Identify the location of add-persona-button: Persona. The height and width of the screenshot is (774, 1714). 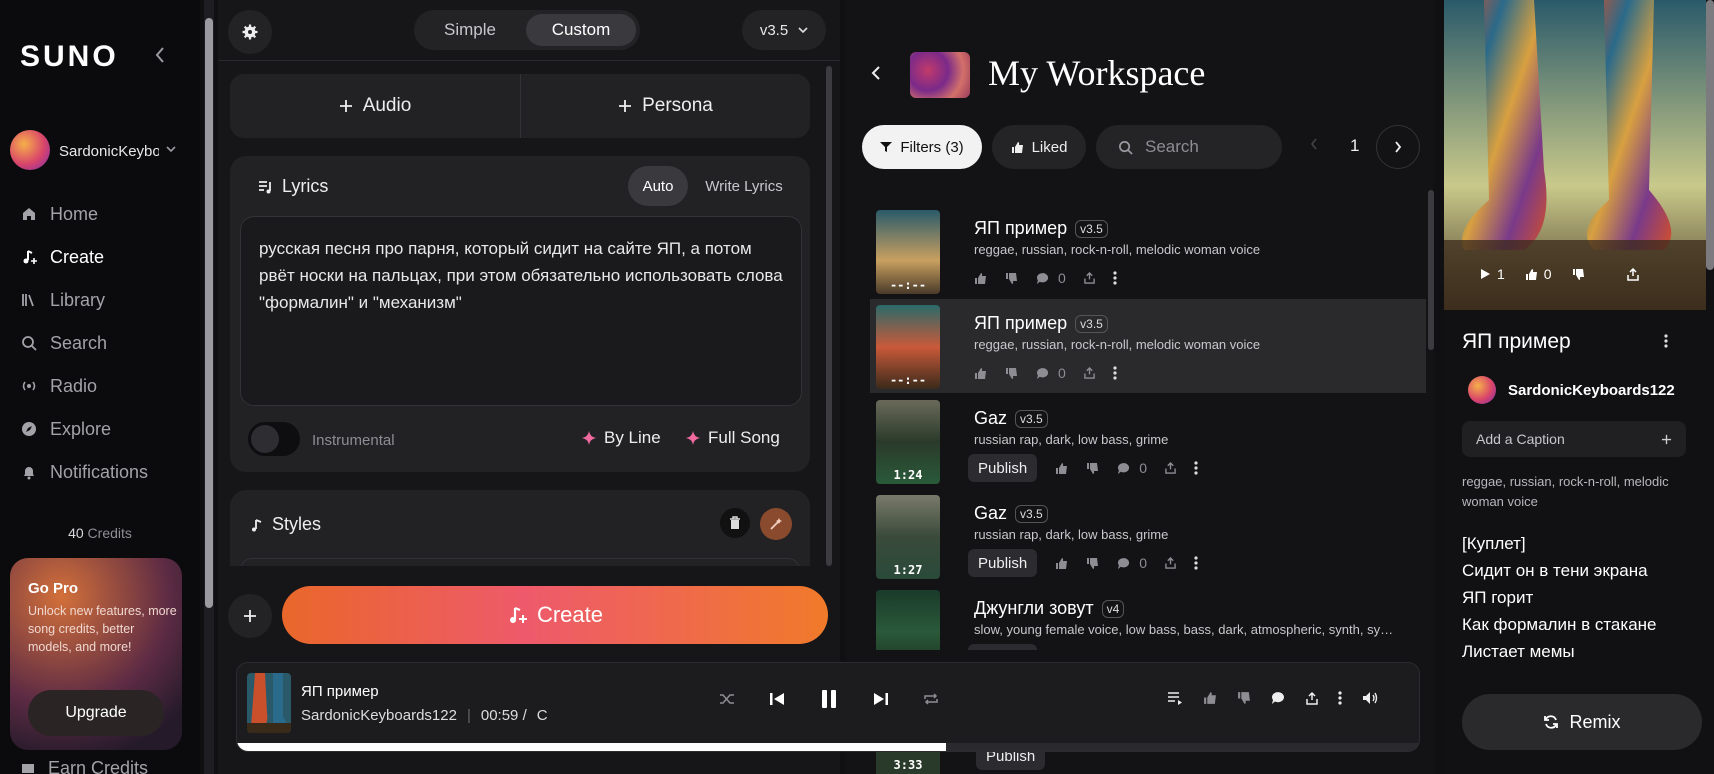
(665, 106).